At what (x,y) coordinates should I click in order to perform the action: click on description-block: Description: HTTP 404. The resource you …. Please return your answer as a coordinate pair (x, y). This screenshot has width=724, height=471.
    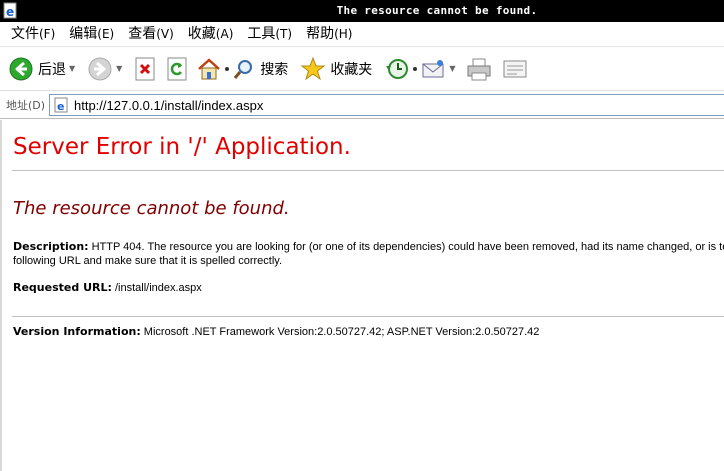
    Looking at the image, I should click on (368, 254).